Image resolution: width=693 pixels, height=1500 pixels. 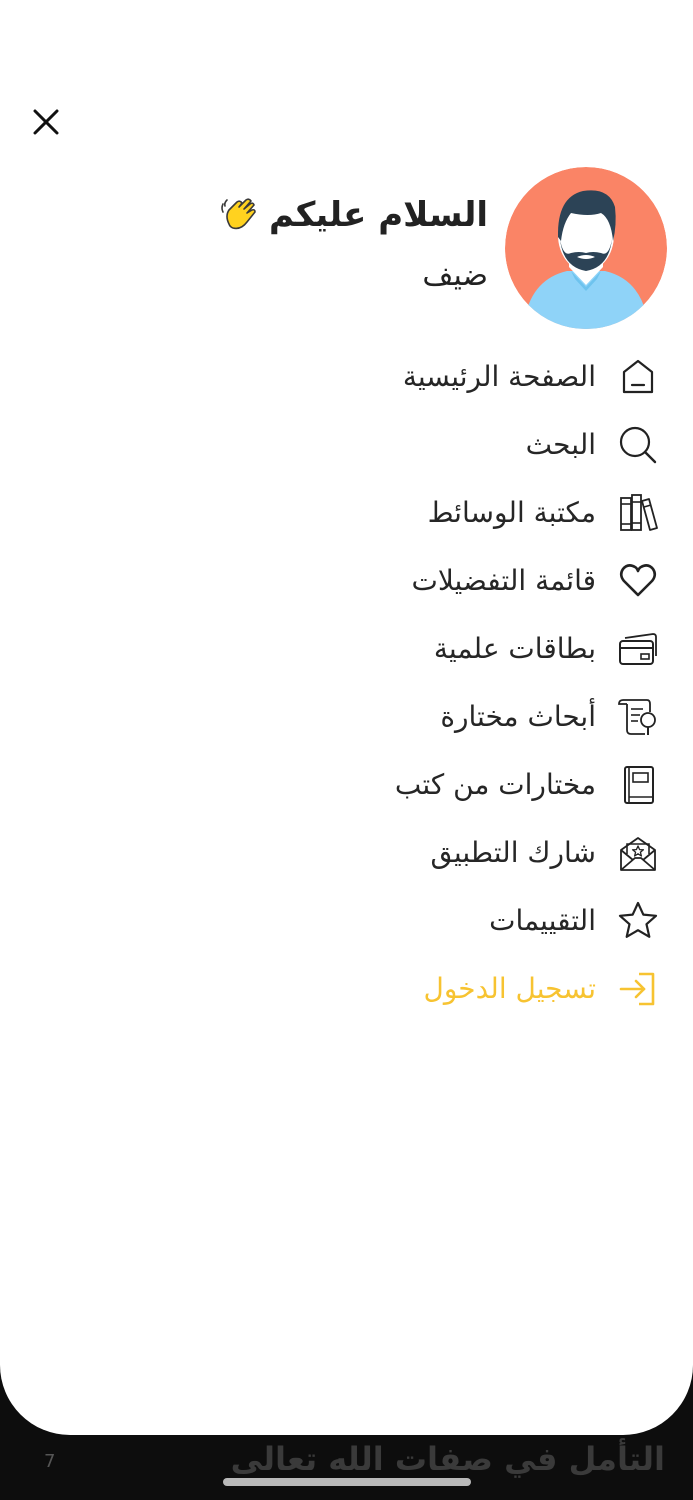 What do you see at coordinates (346, 920) in the screenshot?
I see `menu-item-ratings: التقييمات` at bounding box center [346, 920].